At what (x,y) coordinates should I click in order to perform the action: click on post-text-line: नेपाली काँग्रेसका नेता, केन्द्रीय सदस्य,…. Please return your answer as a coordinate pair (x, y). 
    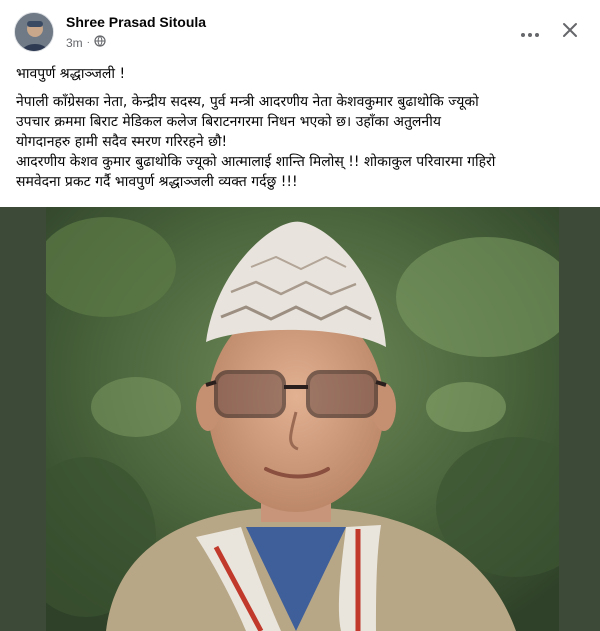
    Looking at the image, I should click on (247, 102).